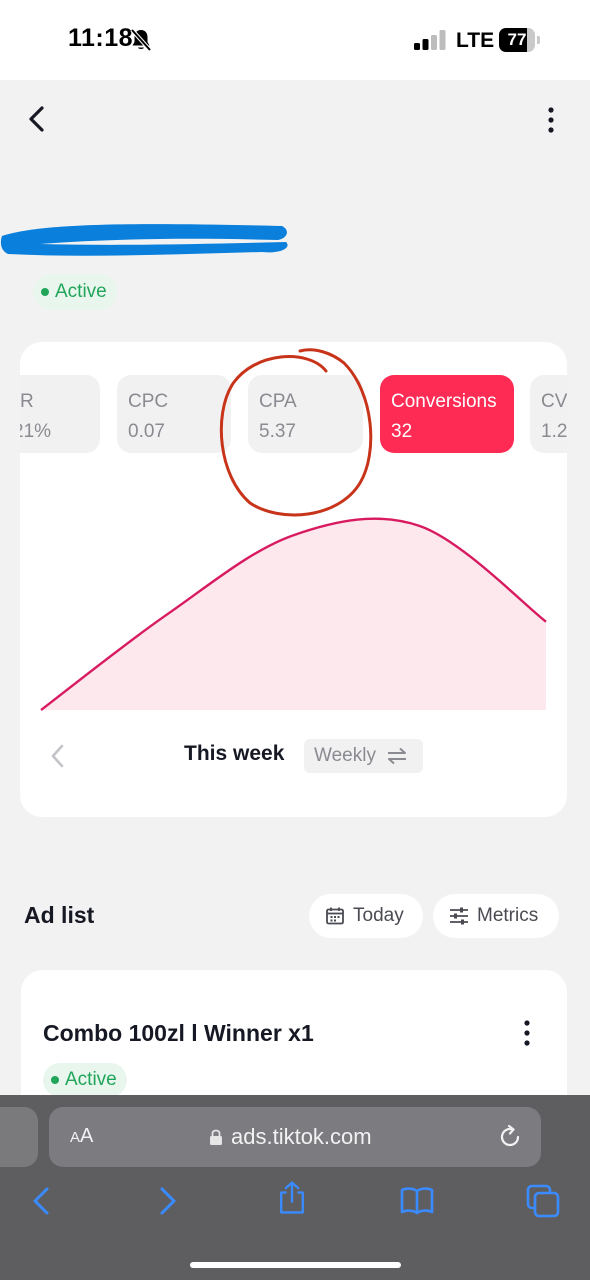  I want to click on metric-name: CPA, so click(278, 401).